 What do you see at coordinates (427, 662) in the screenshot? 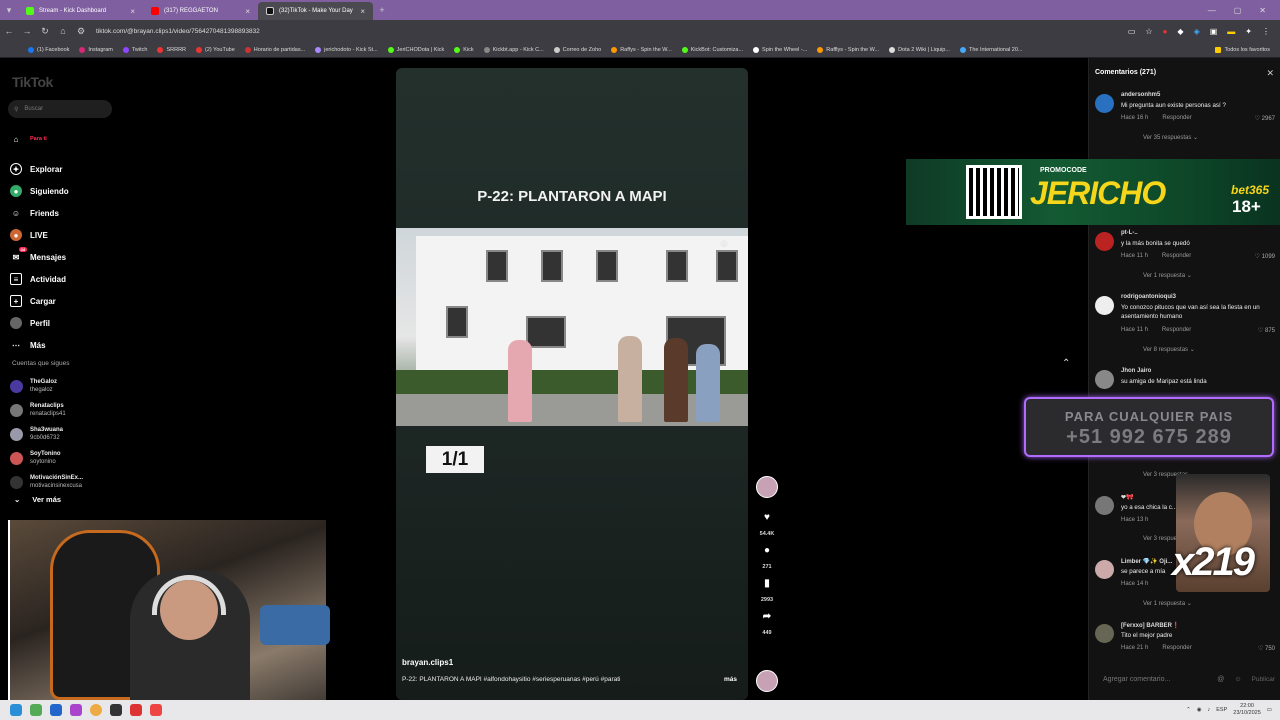
I see `video-username: brayan.clips1` at bounding box center [427, 662].